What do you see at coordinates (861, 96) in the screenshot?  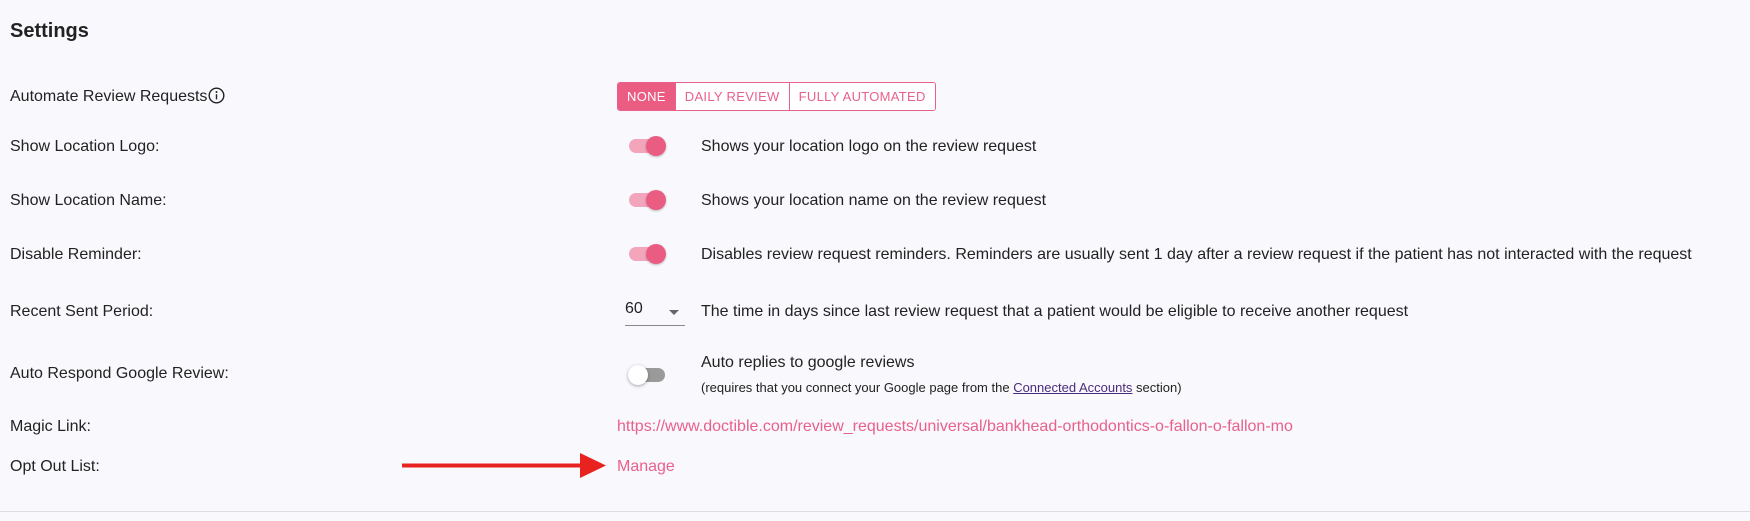 I see `automate-option-fully-automated: FULLY AUTOMATED` at bounding box center [861, 96].